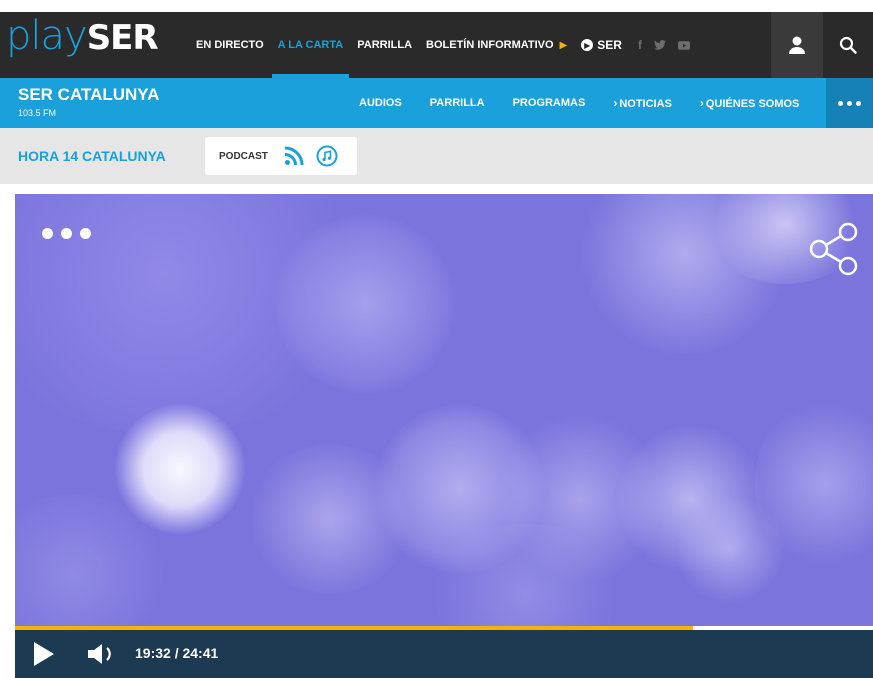 Image resolution: width=873 pixels, height=678 pixels. Describe the element at coordinates (44, 654) in the screenshot. I see `play-icon` at that location.